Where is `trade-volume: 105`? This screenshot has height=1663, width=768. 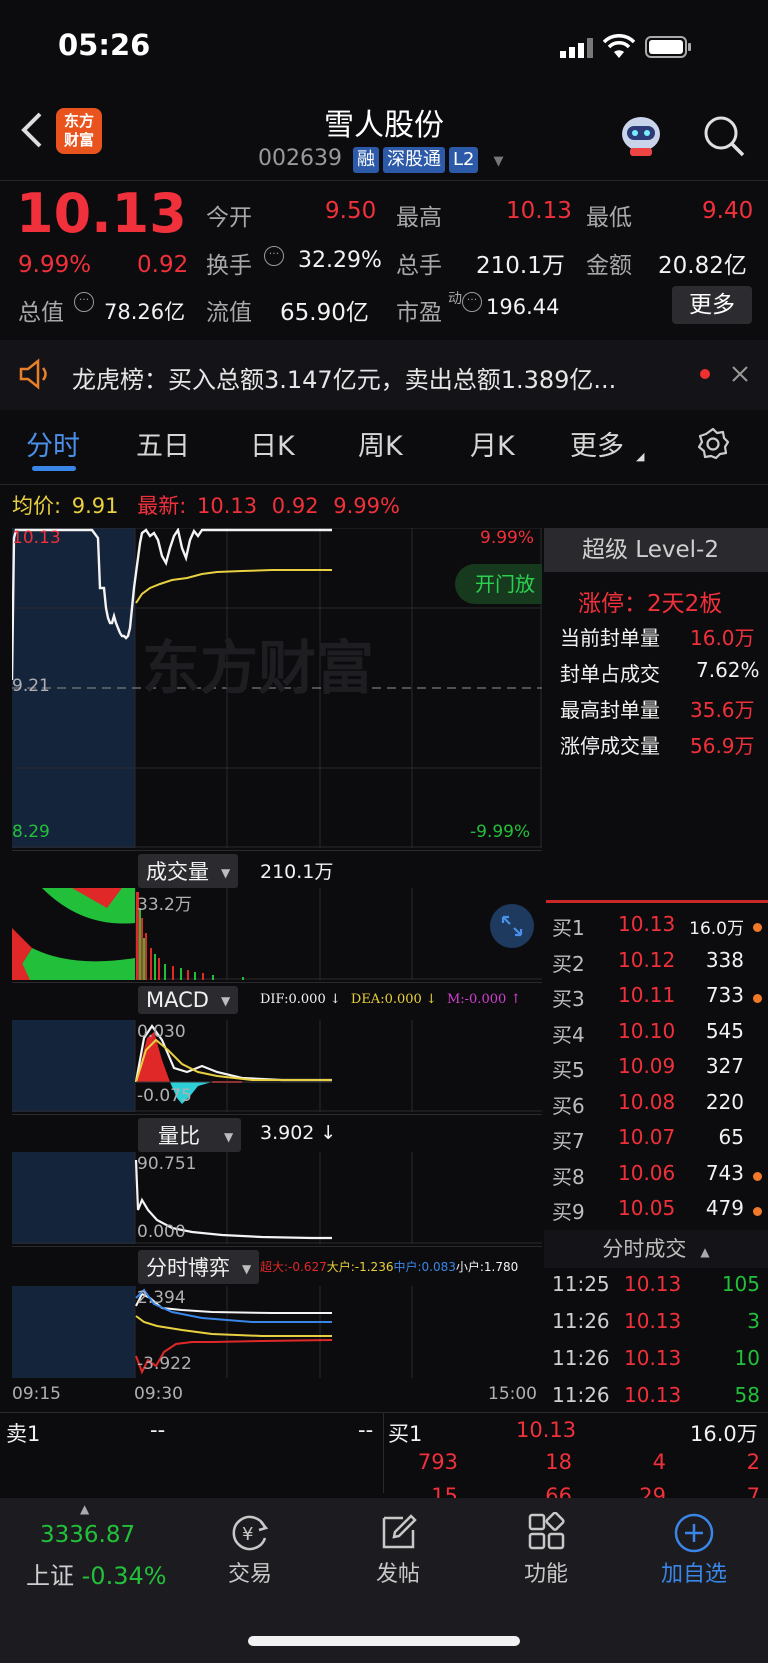
trade-volume: 105 is located at coordinates (740, 1284).